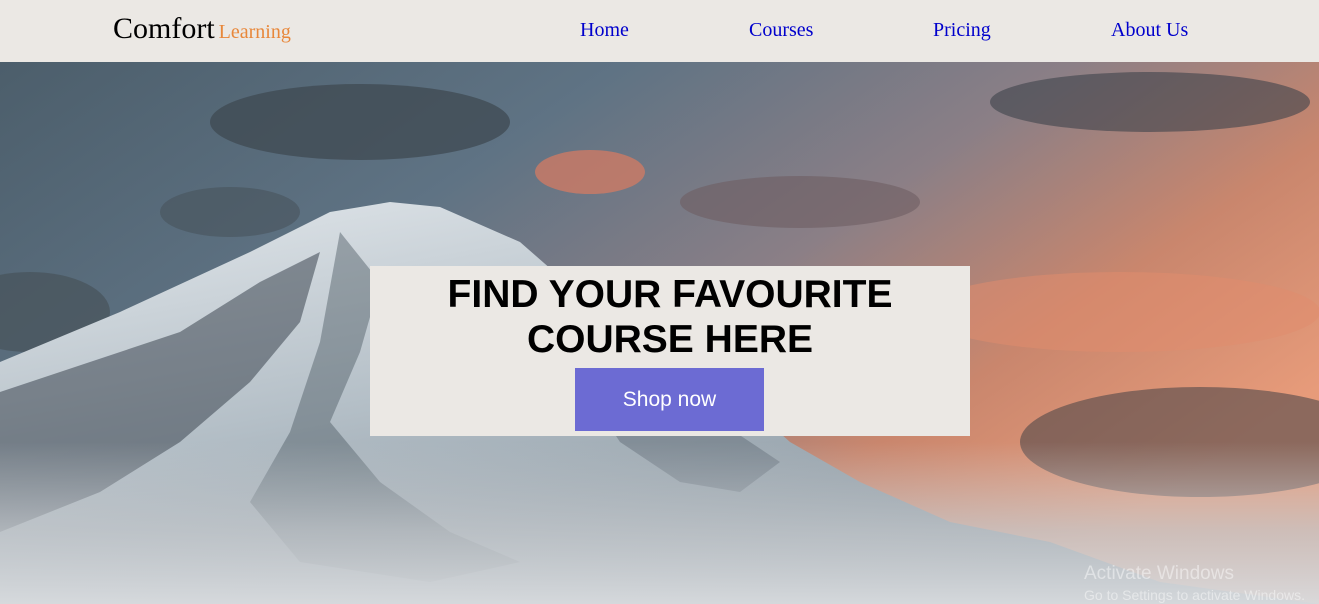  What do you see at coordinates (670, 294) in the screenshot?
I see `hero-title-line-1: FIND YOUR FAVOURITE` at bounding box center [670, 294].